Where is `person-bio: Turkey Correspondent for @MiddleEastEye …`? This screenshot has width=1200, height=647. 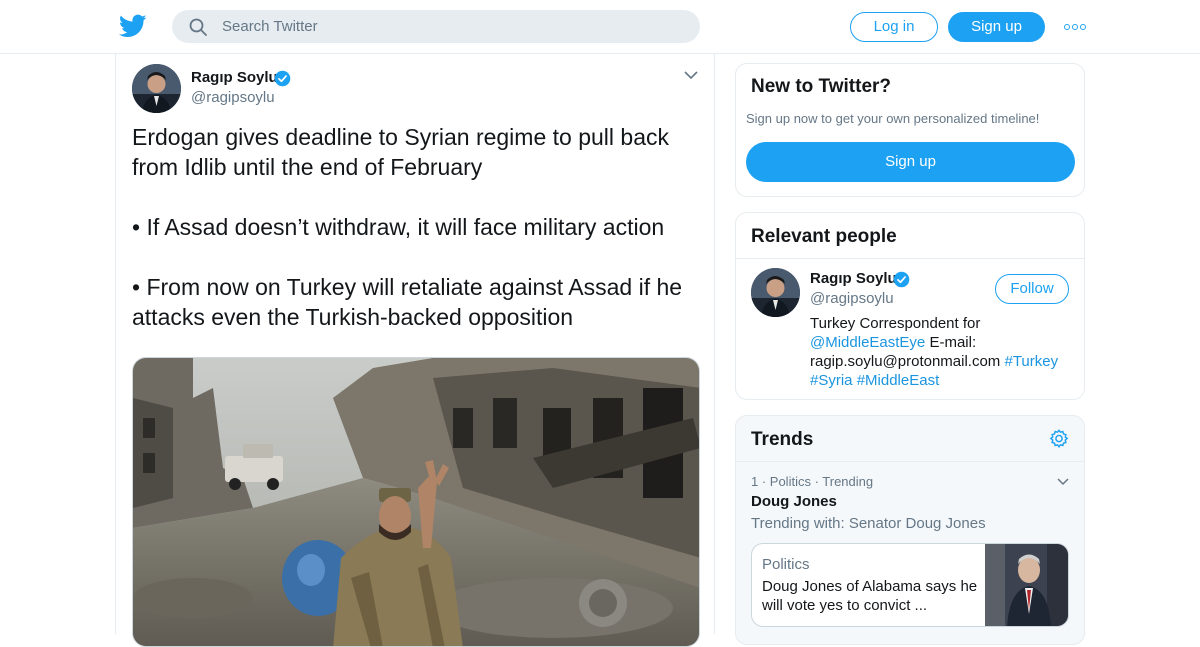
person-bio: Turkey Correspondent for @MiddleEastEye … is located at coordinates (944, 352).